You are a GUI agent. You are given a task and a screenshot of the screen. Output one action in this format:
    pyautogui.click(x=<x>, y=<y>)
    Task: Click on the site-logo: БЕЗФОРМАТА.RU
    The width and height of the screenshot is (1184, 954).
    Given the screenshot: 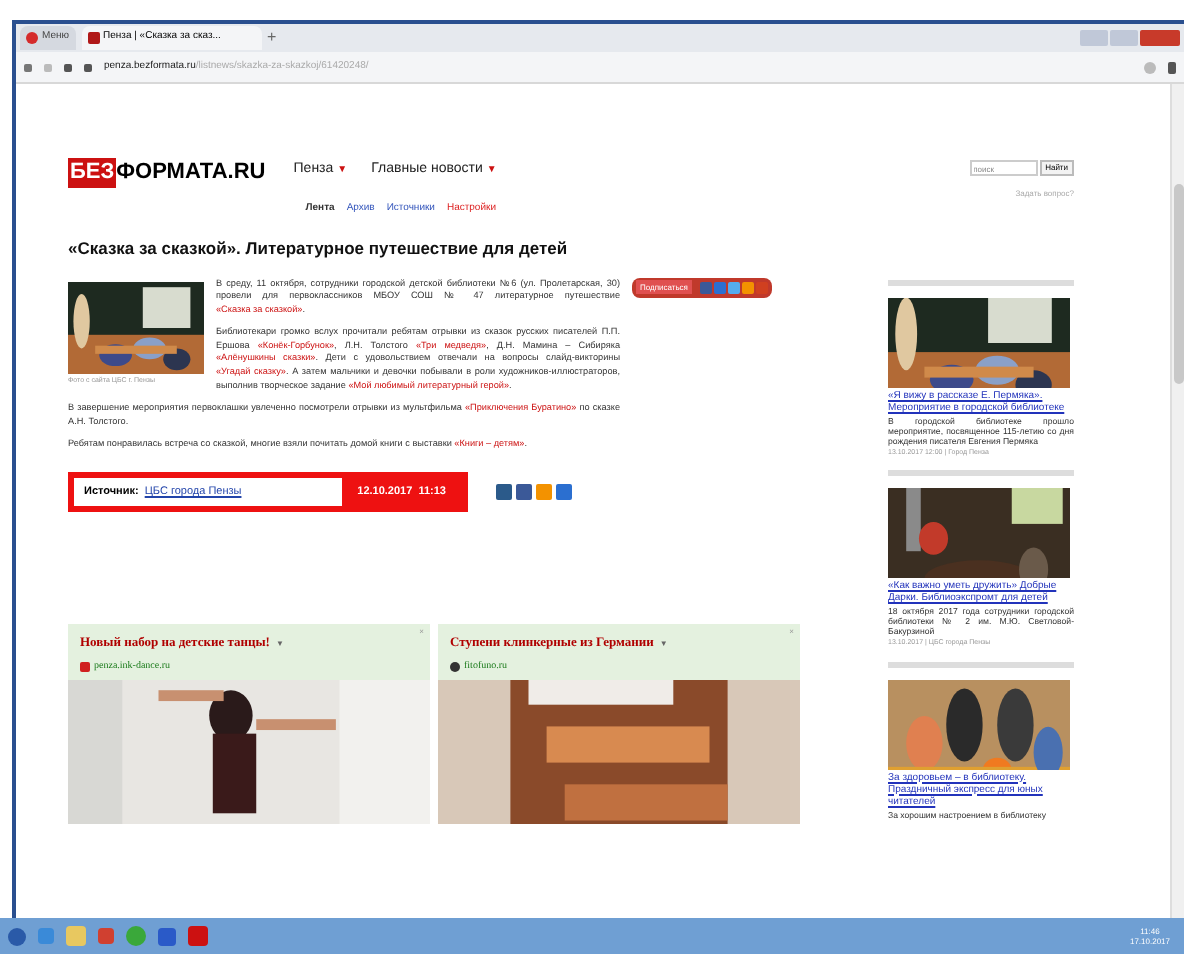 What is the action you would take?
    pyautogui.click(x=167, y=172)
    